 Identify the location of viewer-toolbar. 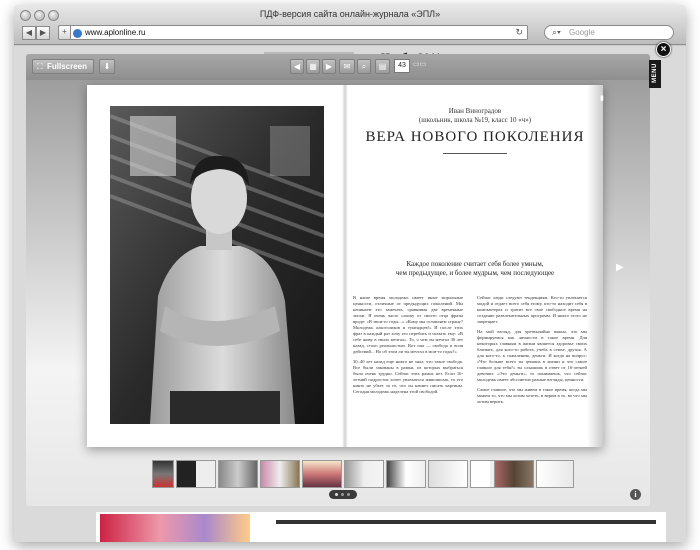
(338, 67).